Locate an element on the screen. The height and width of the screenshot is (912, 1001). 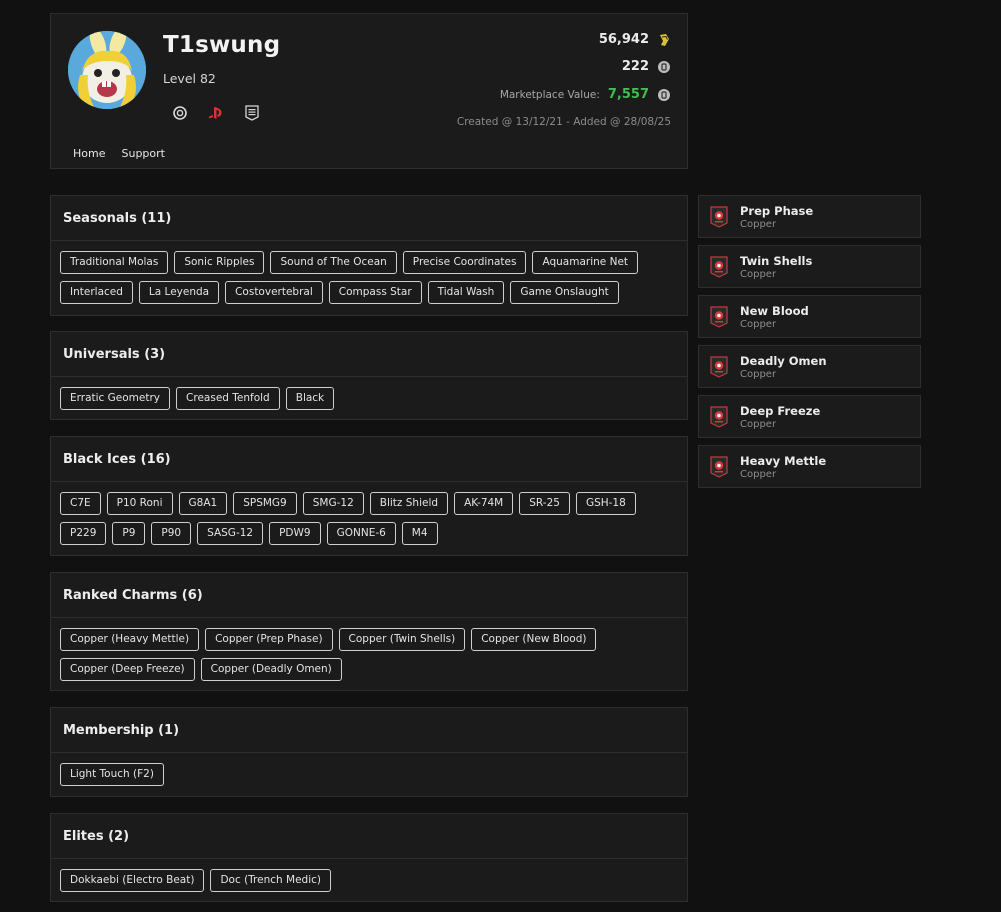
item-chip: SMG-12 is located at coordinates (333, 503).